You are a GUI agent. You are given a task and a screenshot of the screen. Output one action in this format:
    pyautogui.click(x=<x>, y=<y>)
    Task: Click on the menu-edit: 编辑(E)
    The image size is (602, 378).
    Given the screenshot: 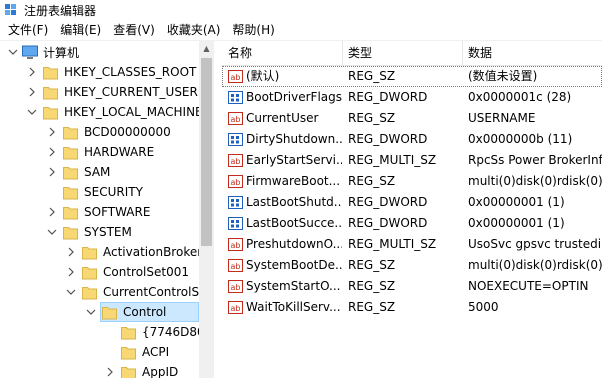 What is the action you would take?
    pyautogui.click(x=80, y=30)
    